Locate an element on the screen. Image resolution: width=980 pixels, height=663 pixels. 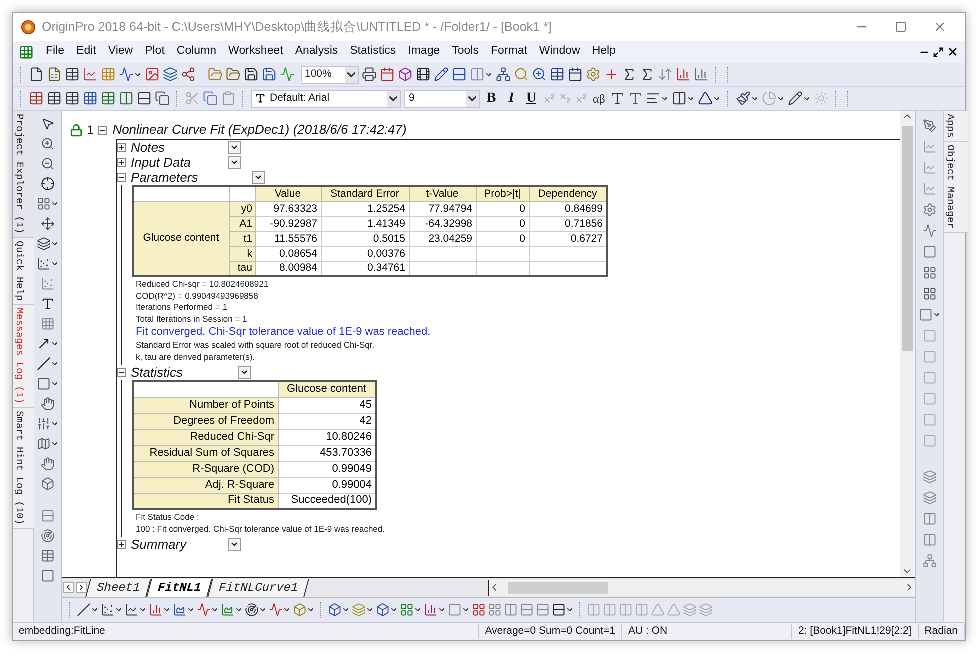
expand-icon is located at coordinates (121, 147).